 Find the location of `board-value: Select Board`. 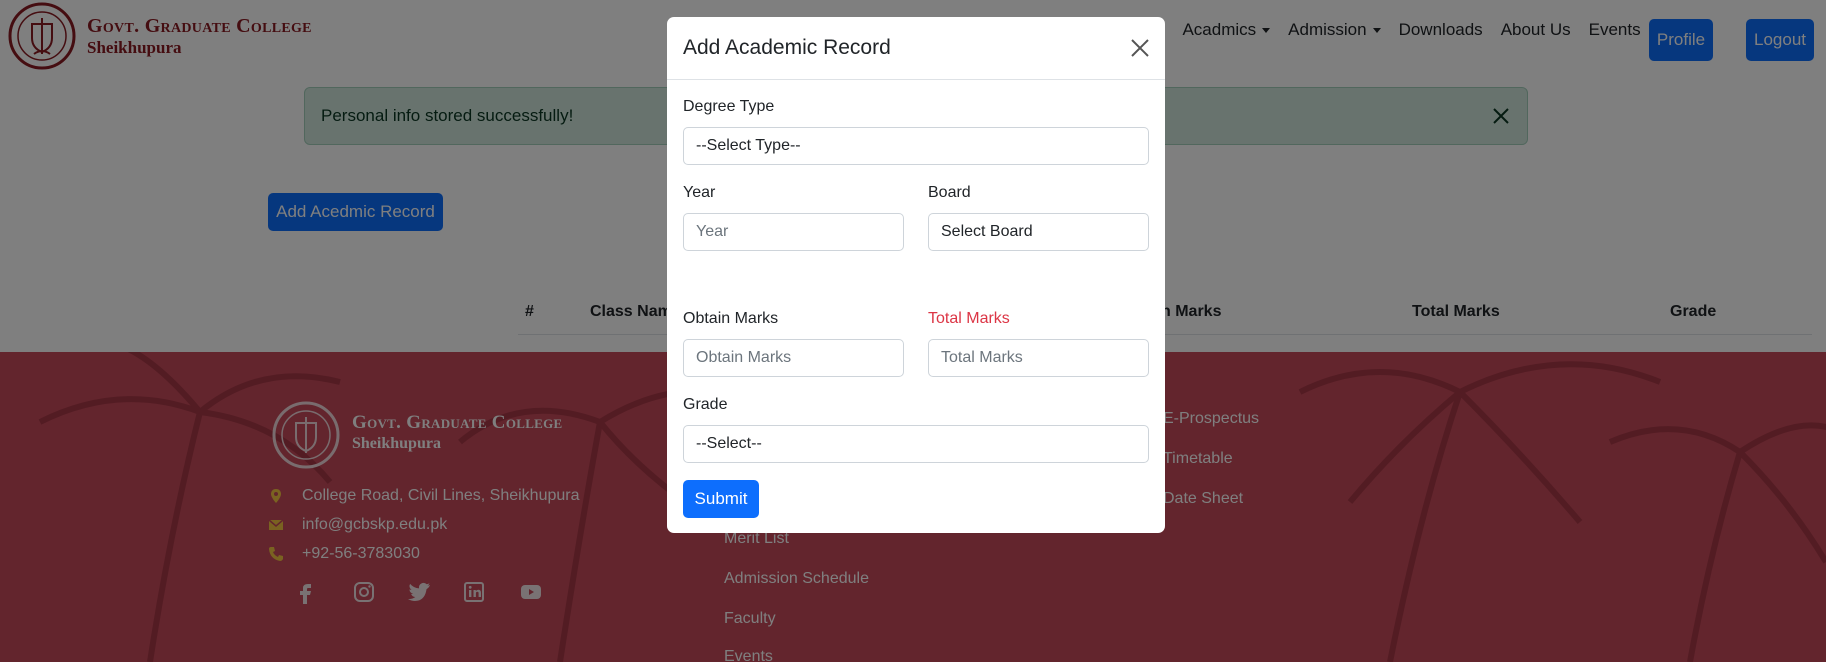

board-value: Select Board is located at coordinates (987, 231).